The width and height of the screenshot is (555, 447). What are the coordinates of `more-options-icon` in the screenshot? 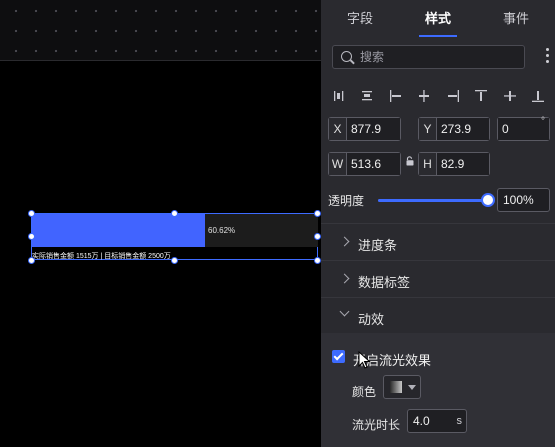 It's located at (548, 57).